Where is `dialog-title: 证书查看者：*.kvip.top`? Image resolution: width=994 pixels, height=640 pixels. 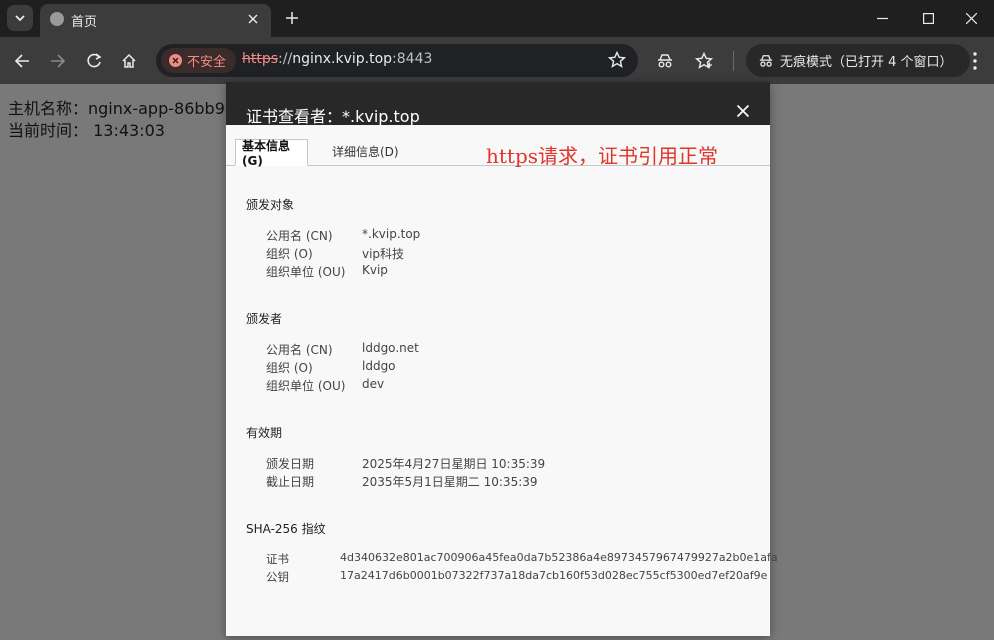 dialog-title: 证书查看者：*.kvip.top is located at coordinates (333, 116).